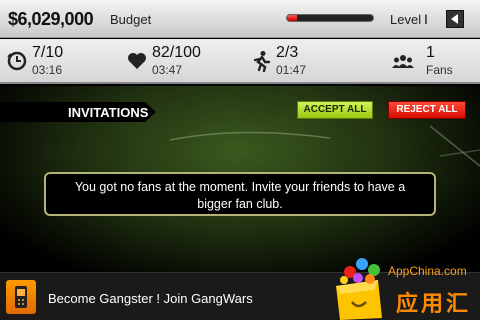 The width and height of the screenshot is (480, 320). I want to click on ad-icon, so click(21, 297).